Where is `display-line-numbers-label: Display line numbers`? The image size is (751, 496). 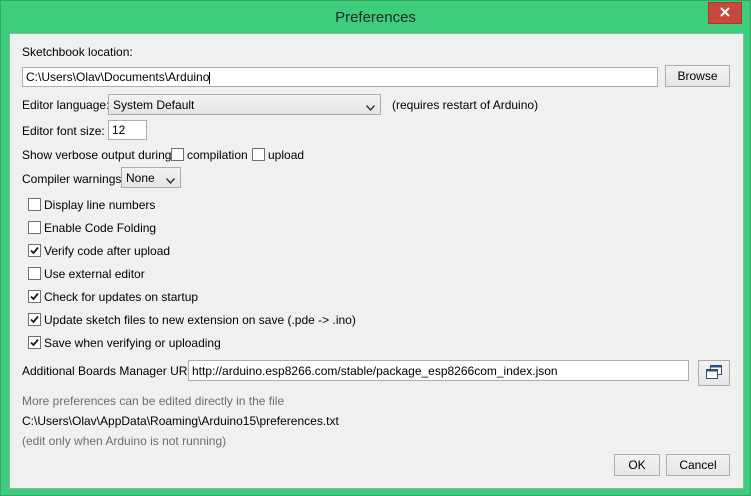 display-line-numbers-label: Display line numbers is located at coordinates (100, 205).